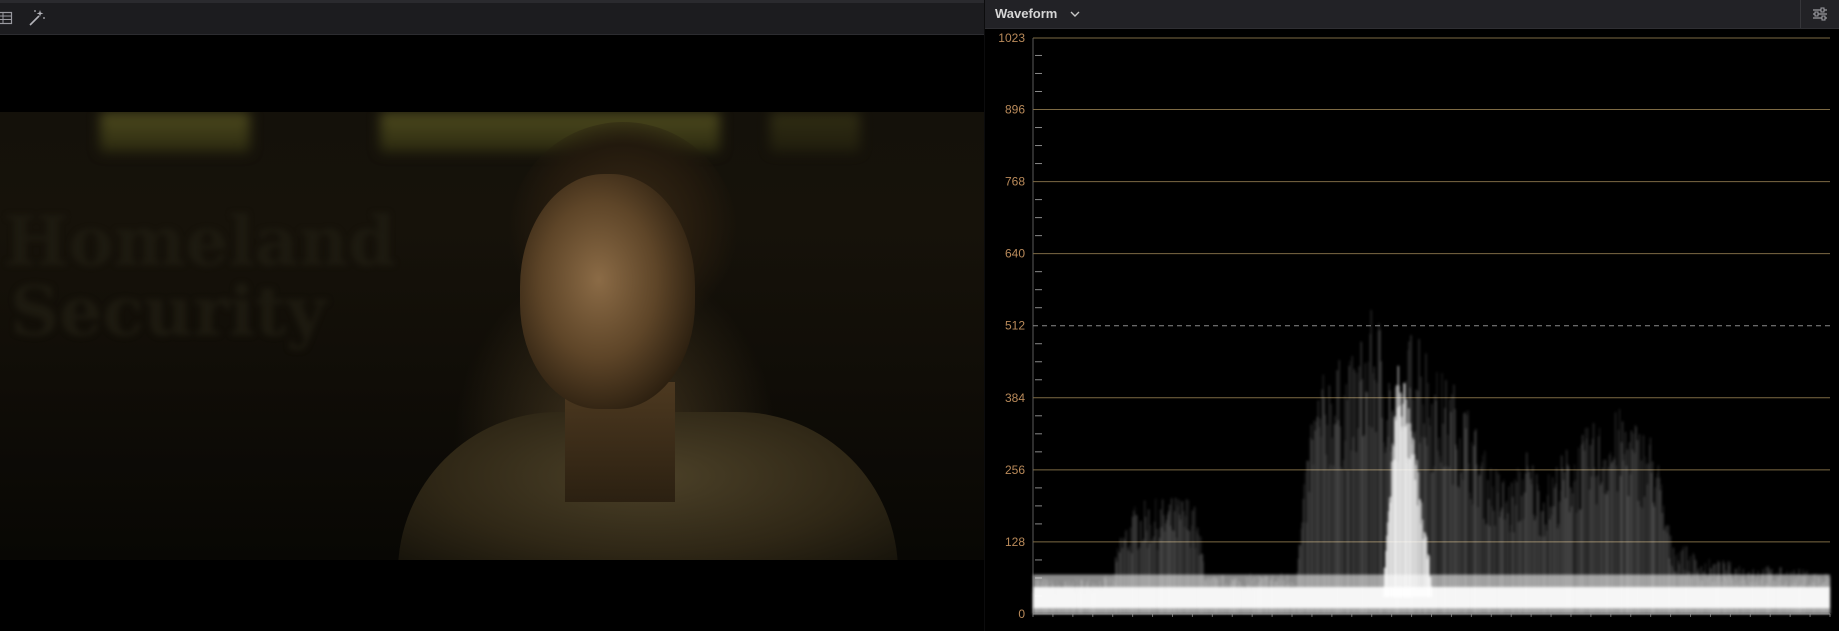 Image resolution: width=1839 pixels, height=631 pixels. What do you see at coordinates (1021, 614) in the screenshot?
I see `y-tick-label: 0` at bounding box center [1021, 614].